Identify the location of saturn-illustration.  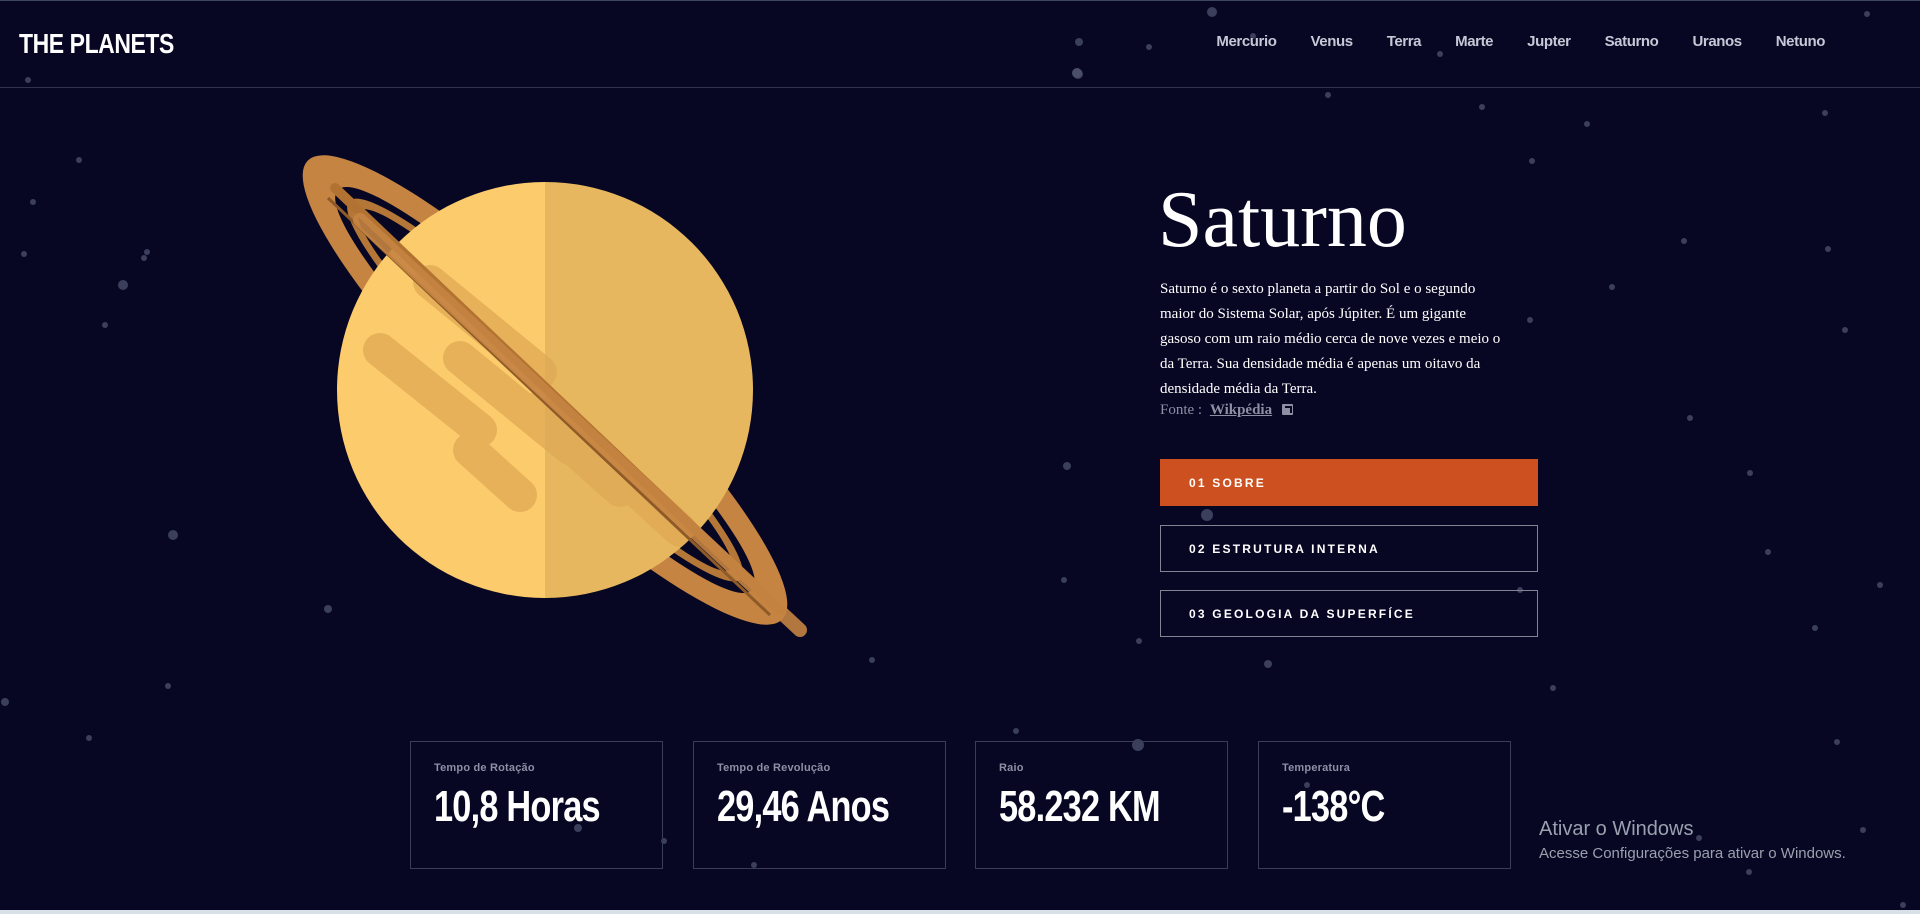
(554, 396).